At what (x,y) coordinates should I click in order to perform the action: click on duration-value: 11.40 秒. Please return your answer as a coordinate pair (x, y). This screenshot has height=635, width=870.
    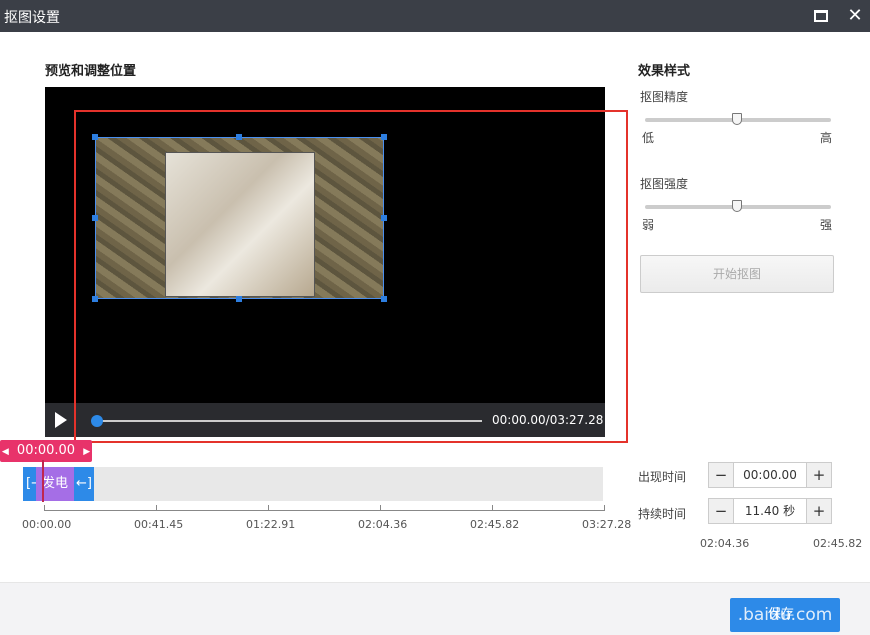
    Looking at the image, I should click on (770, 511).